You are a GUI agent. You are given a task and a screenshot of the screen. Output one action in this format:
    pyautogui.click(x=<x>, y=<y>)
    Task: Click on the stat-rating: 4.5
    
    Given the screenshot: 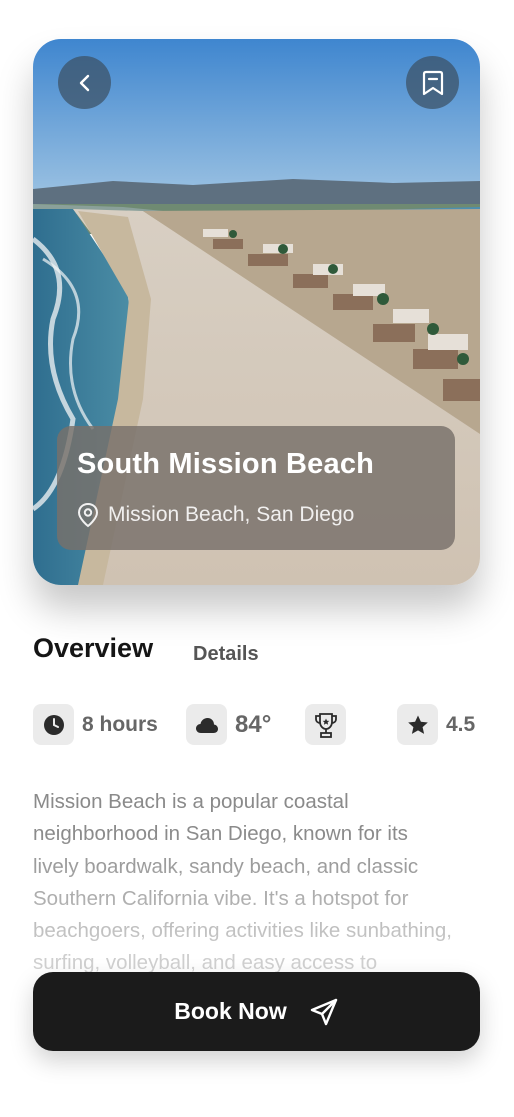 What is the action you would take?
    pyautogui.click(x=436, y=724)
    